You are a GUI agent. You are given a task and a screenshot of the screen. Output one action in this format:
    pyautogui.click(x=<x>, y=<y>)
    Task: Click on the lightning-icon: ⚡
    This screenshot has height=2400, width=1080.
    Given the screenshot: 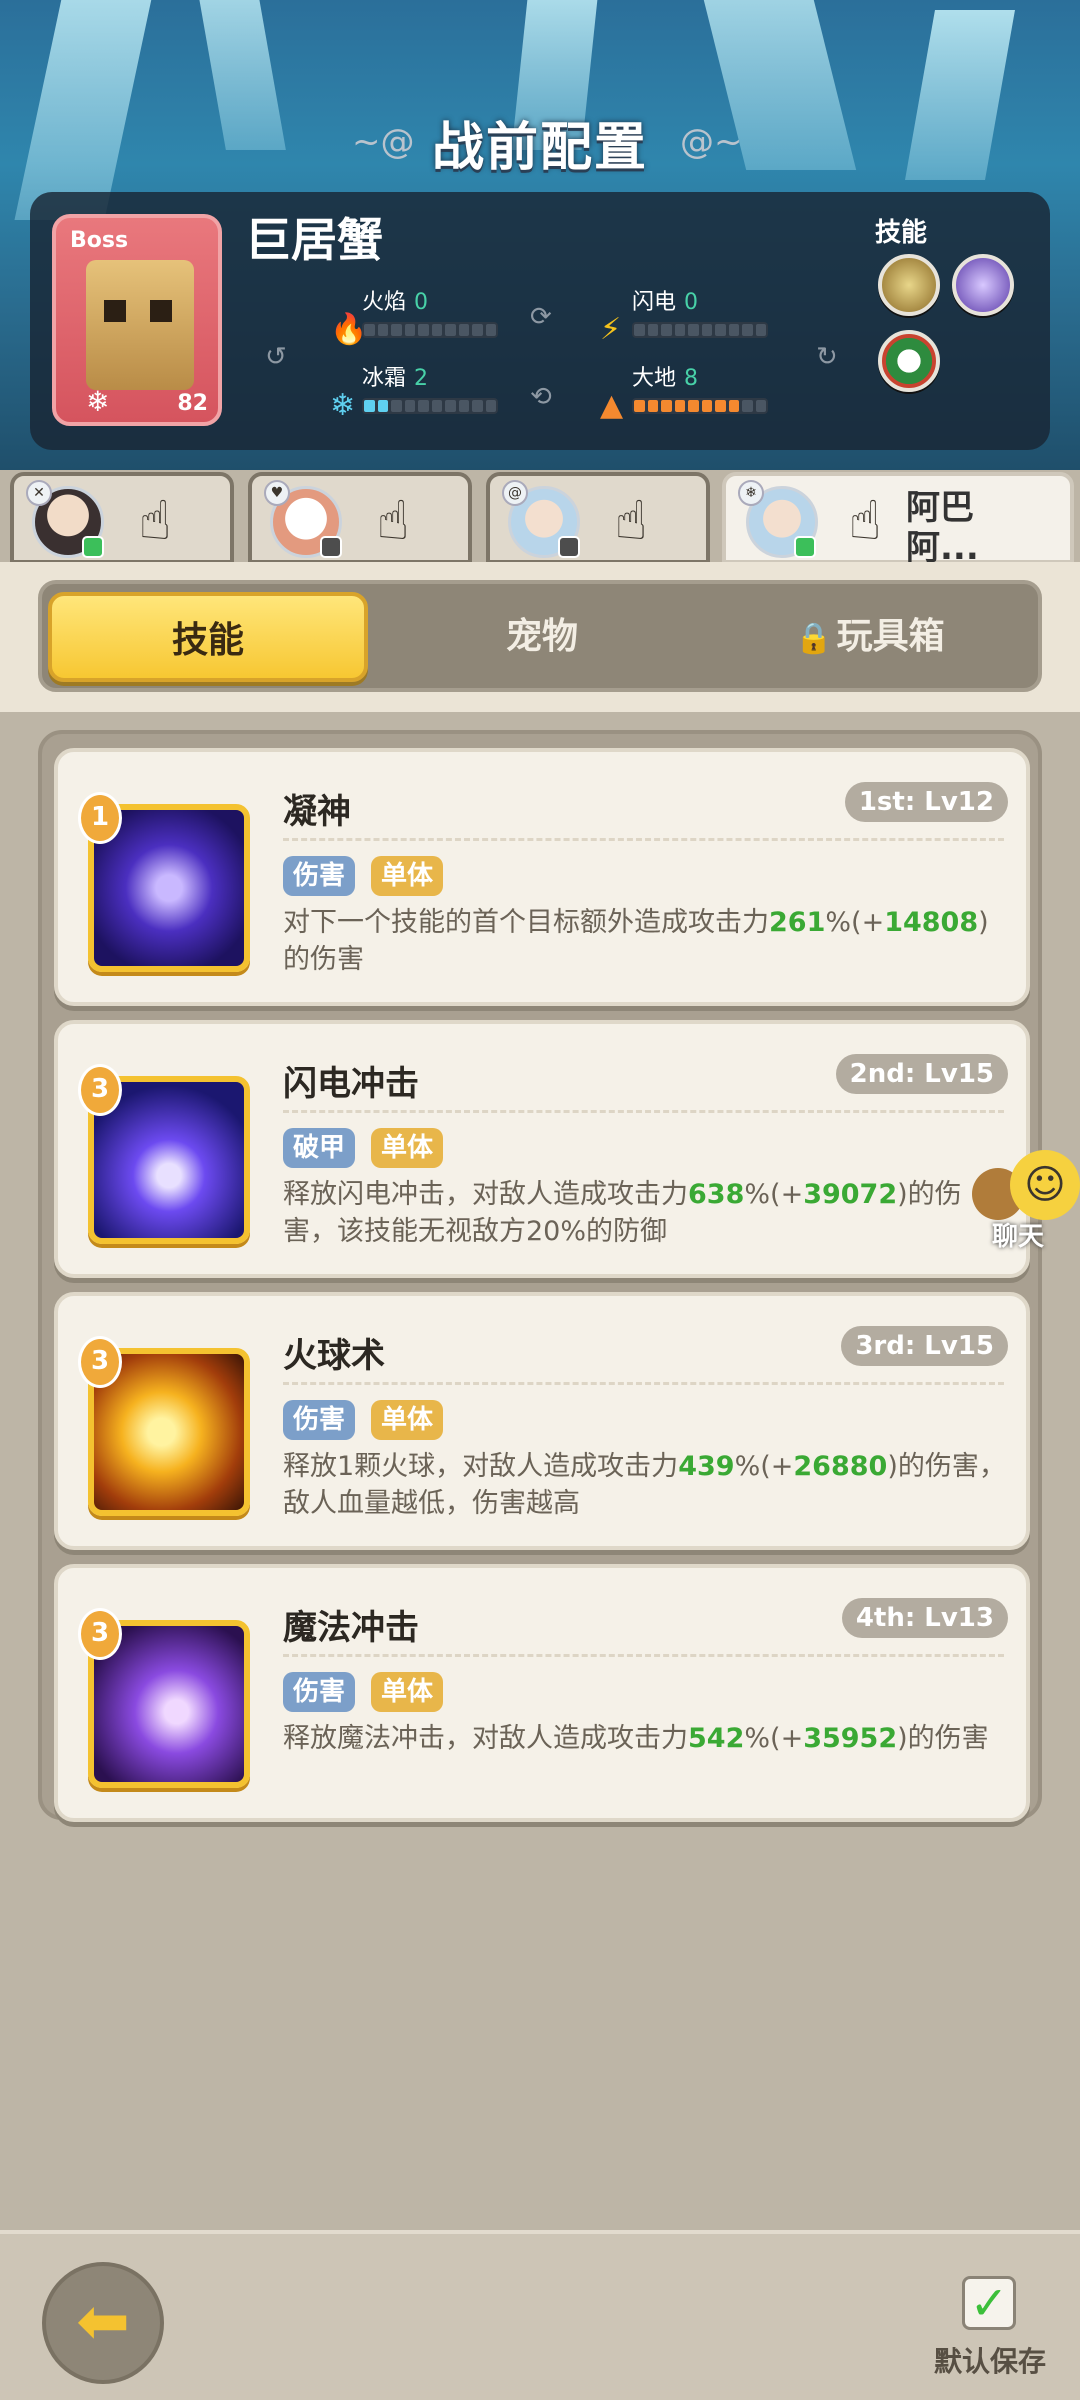 What is the action you would take?
    pyautogui.click(x=611, y=329)
    